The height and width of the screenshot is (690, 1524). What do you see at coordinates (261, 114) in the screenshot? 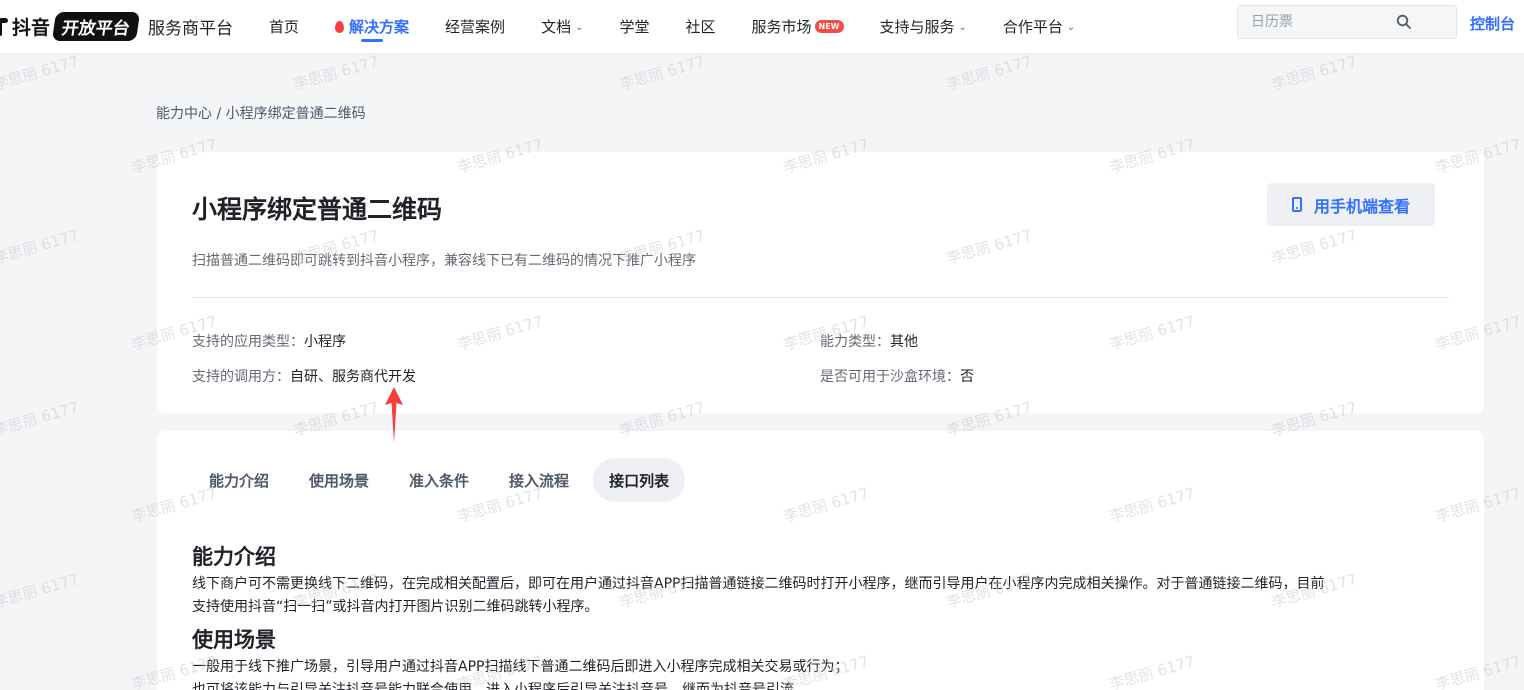
I see `breadcrumb: 能力中心 / 小程序绑定普通二维码` at bounding box center [261, 114].